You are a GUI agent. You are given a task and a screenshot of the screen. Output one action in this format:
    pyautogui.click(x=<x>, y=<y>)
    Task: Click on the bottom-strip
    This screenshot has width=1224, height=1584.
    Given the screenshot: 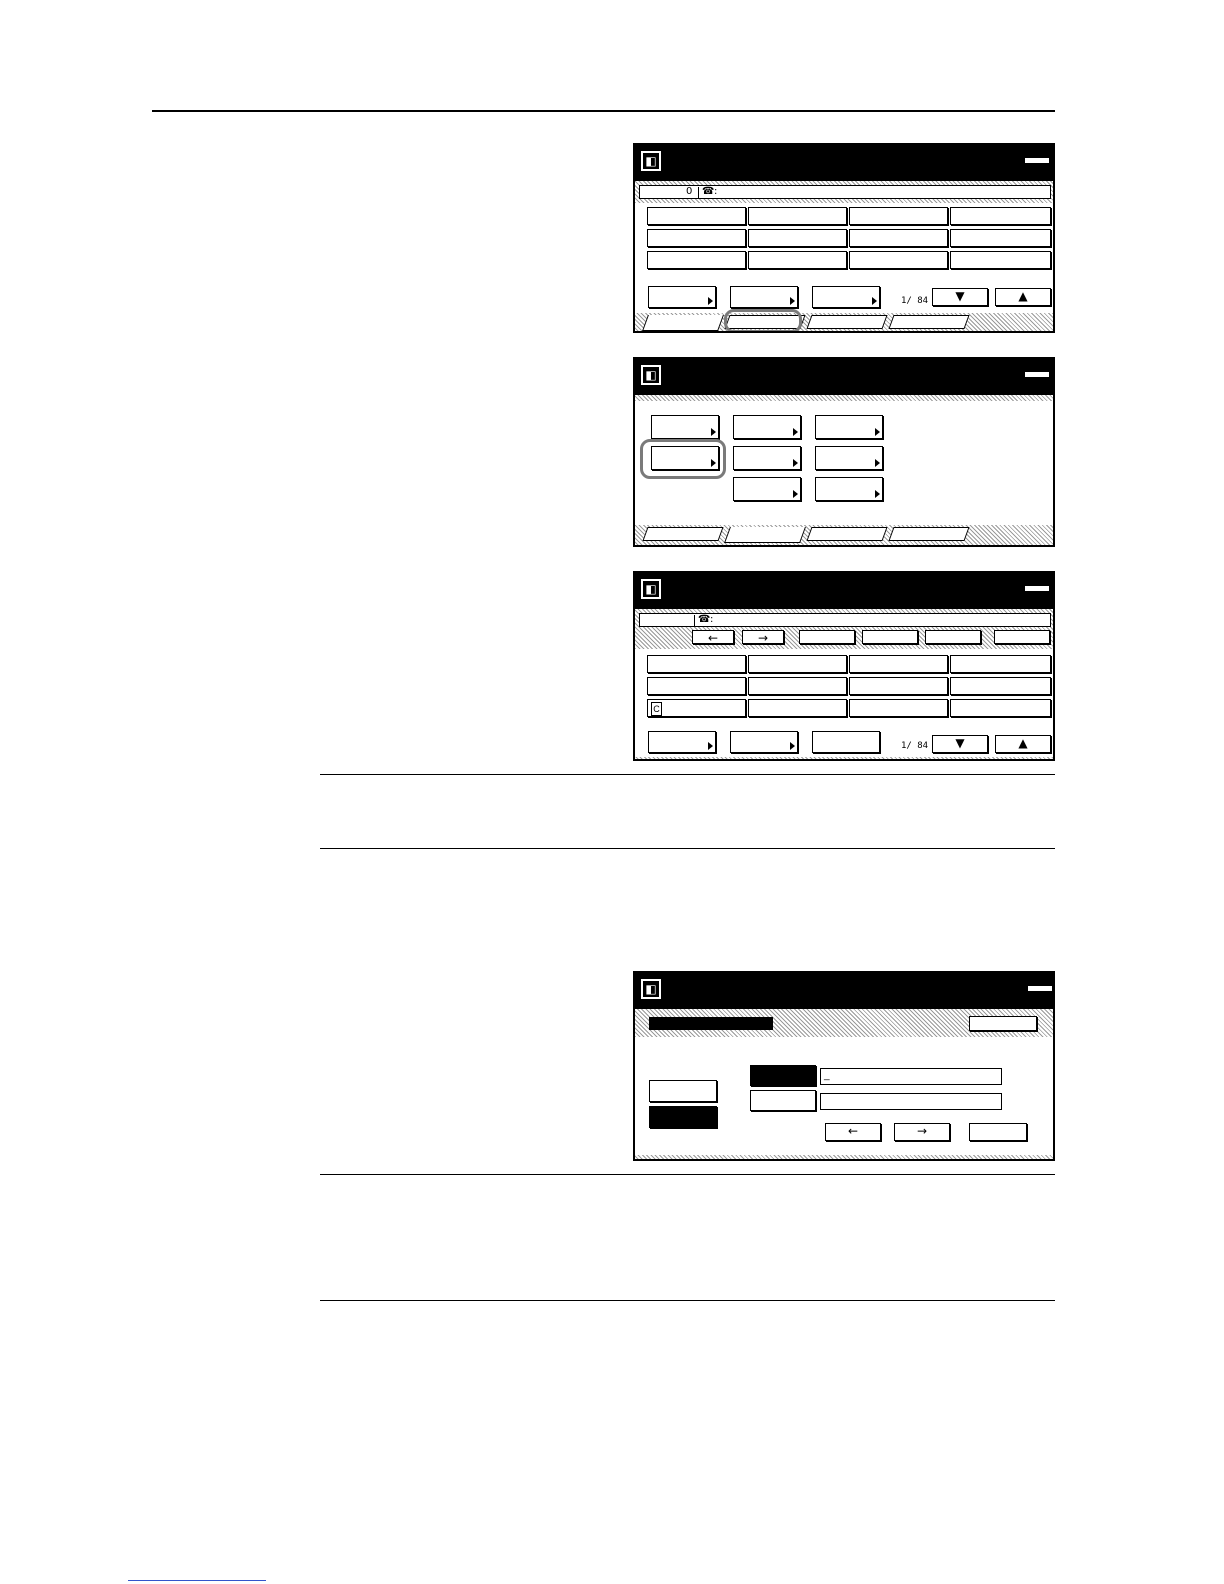 What is the action you would take?
    pyautogui.click(x=844, y=758)
    